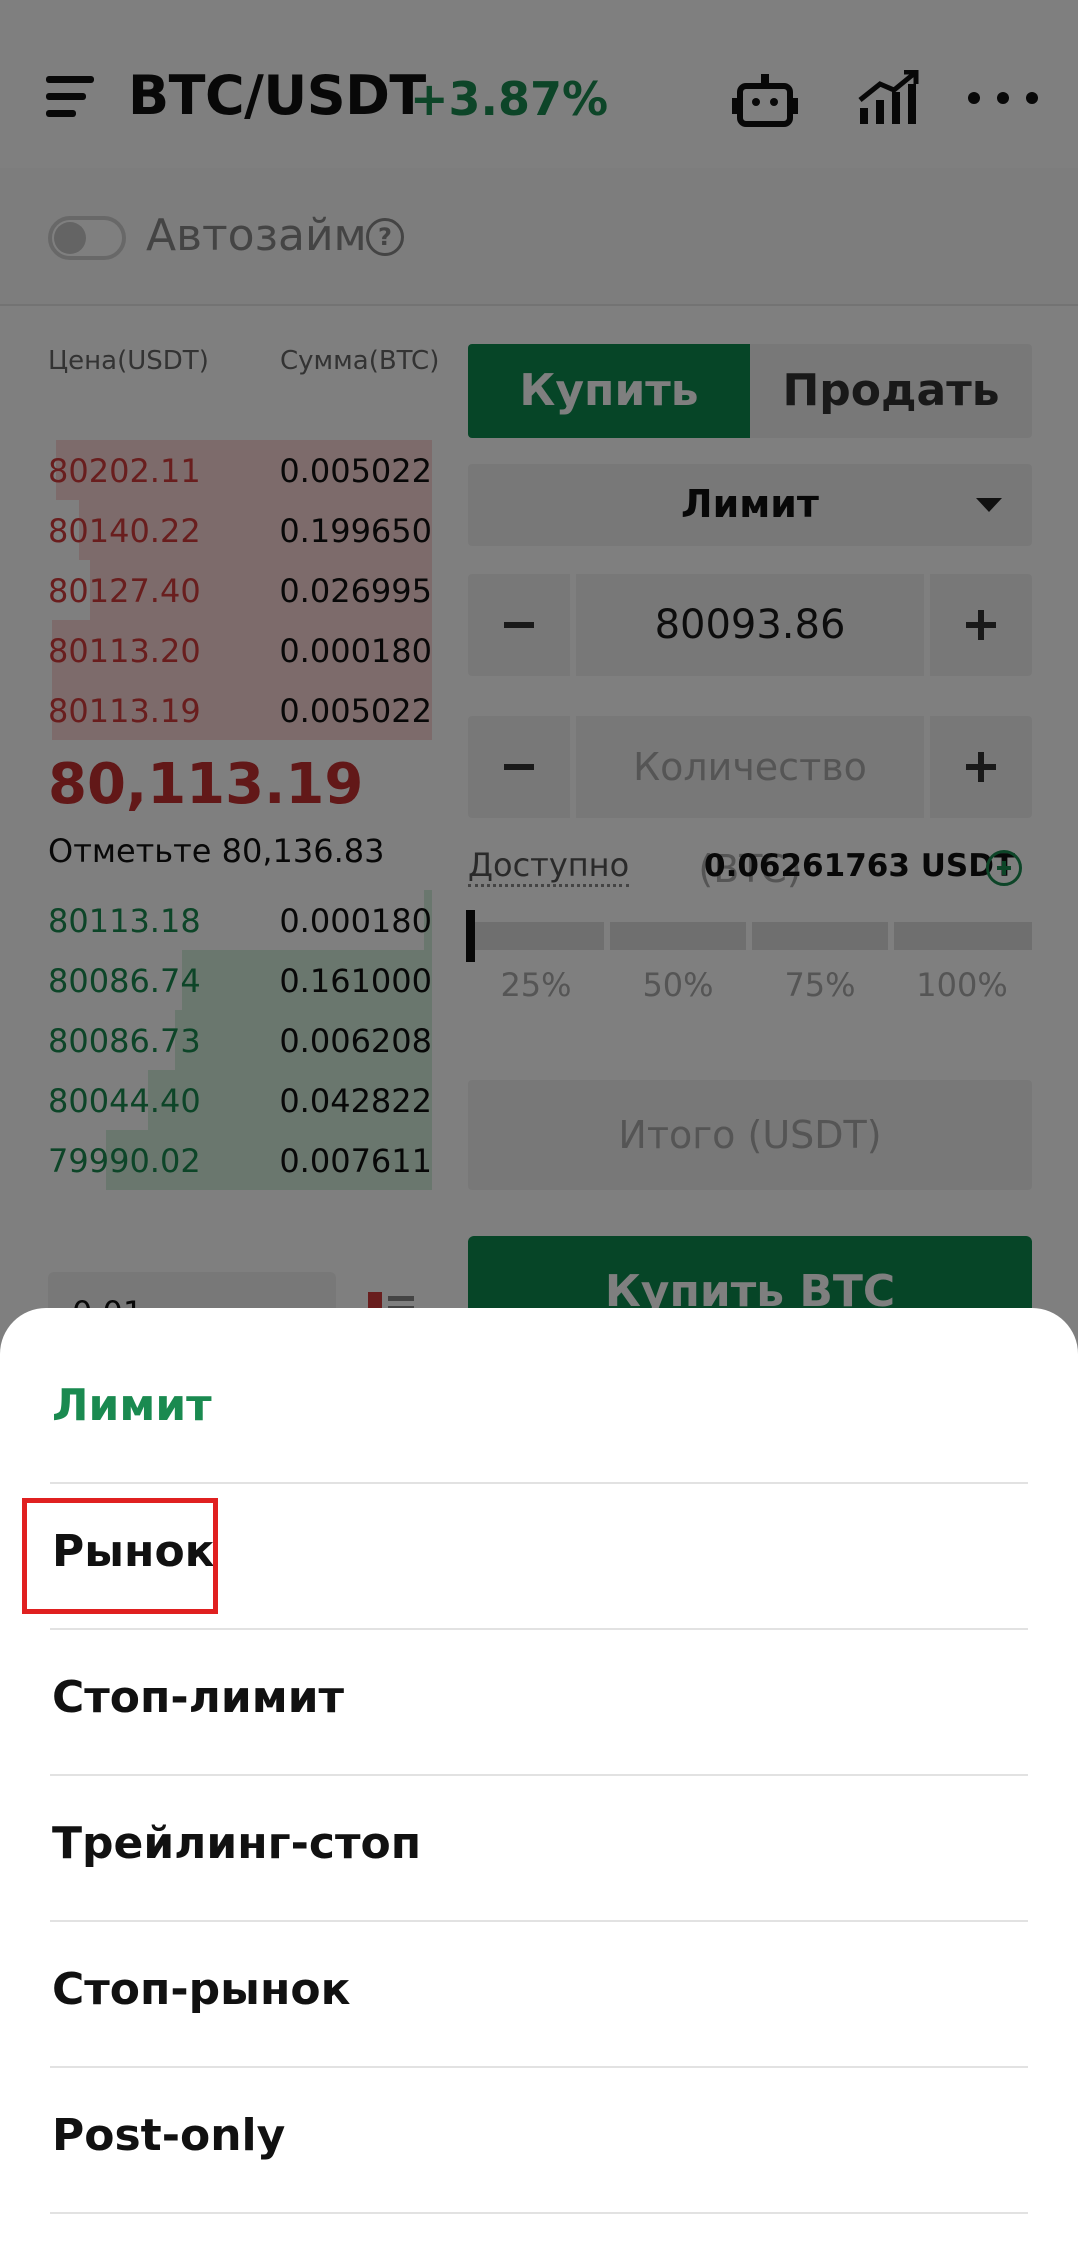 This screenshot has width=1078, height=2263. What do you see at coordinates (539, 2141) in the screenshot?
I see `order-type-option-post-only: Post-only` at bounding box center [539, 2141].